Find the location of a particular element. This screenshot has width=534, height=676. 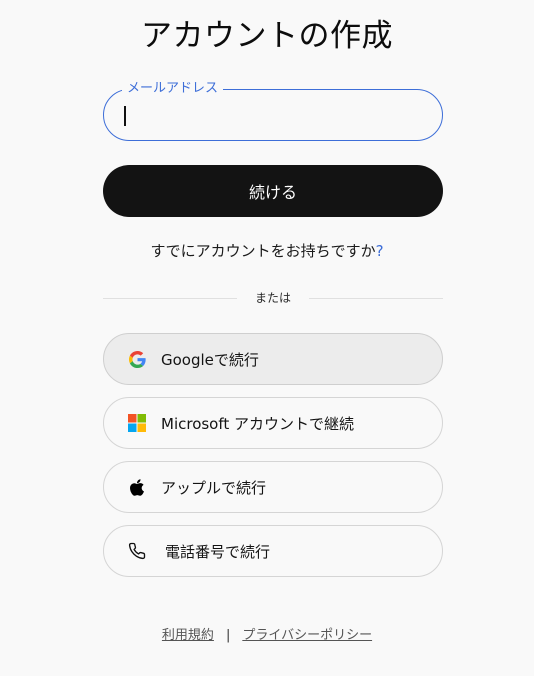

continue-button: 続ける is located at coordinates (273, 191).